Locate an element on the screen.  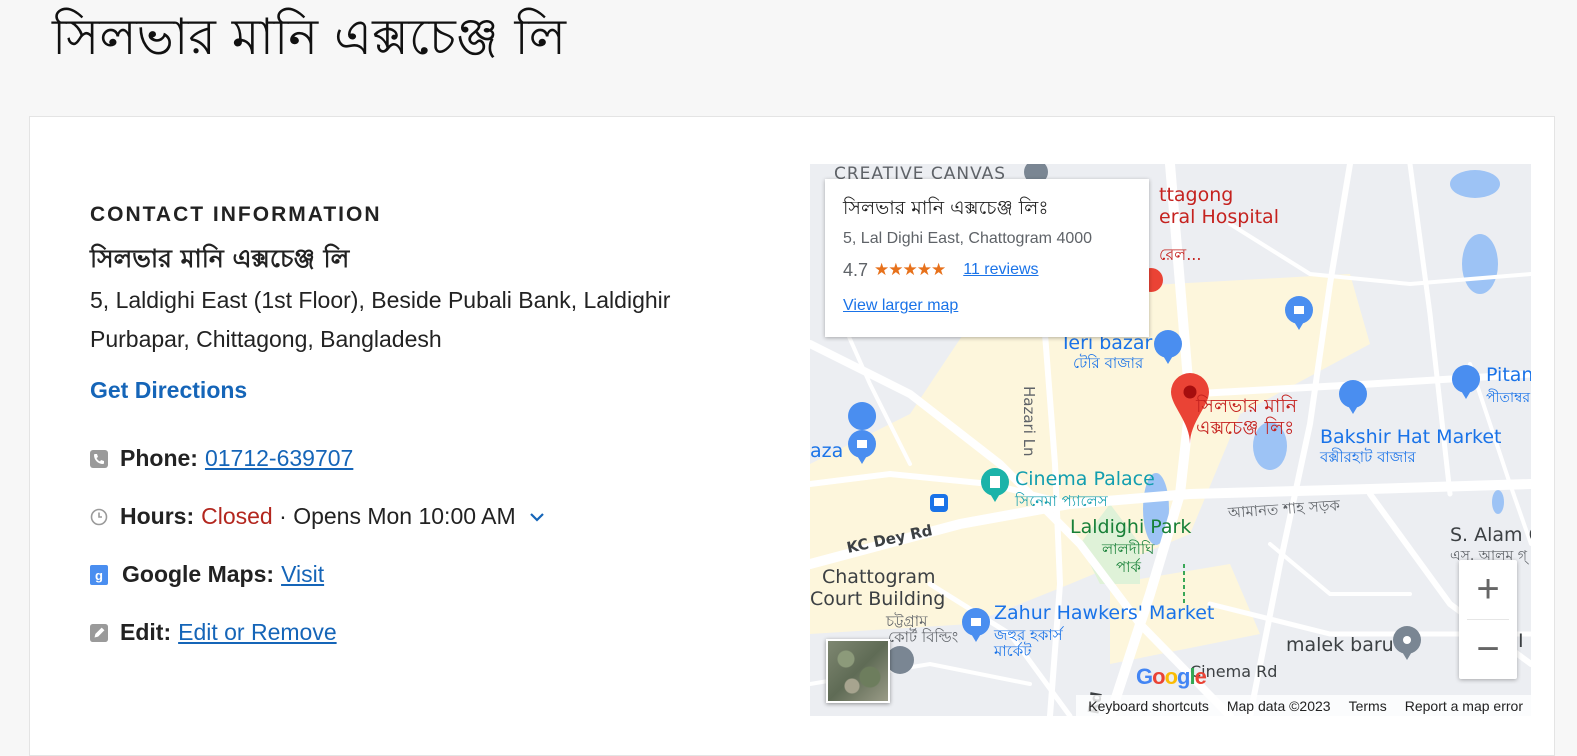
hours-status: Closed is located at coordinates (237, 516).